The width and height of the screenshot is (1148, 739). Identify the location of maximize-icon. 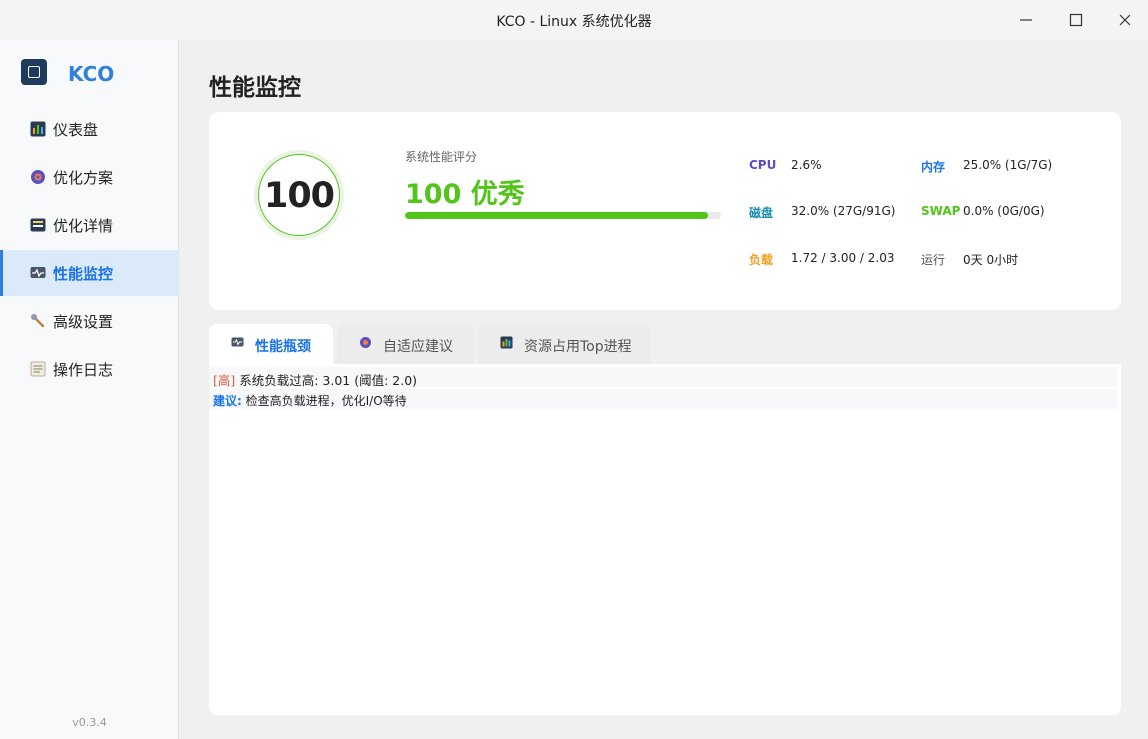
(1076, 20).